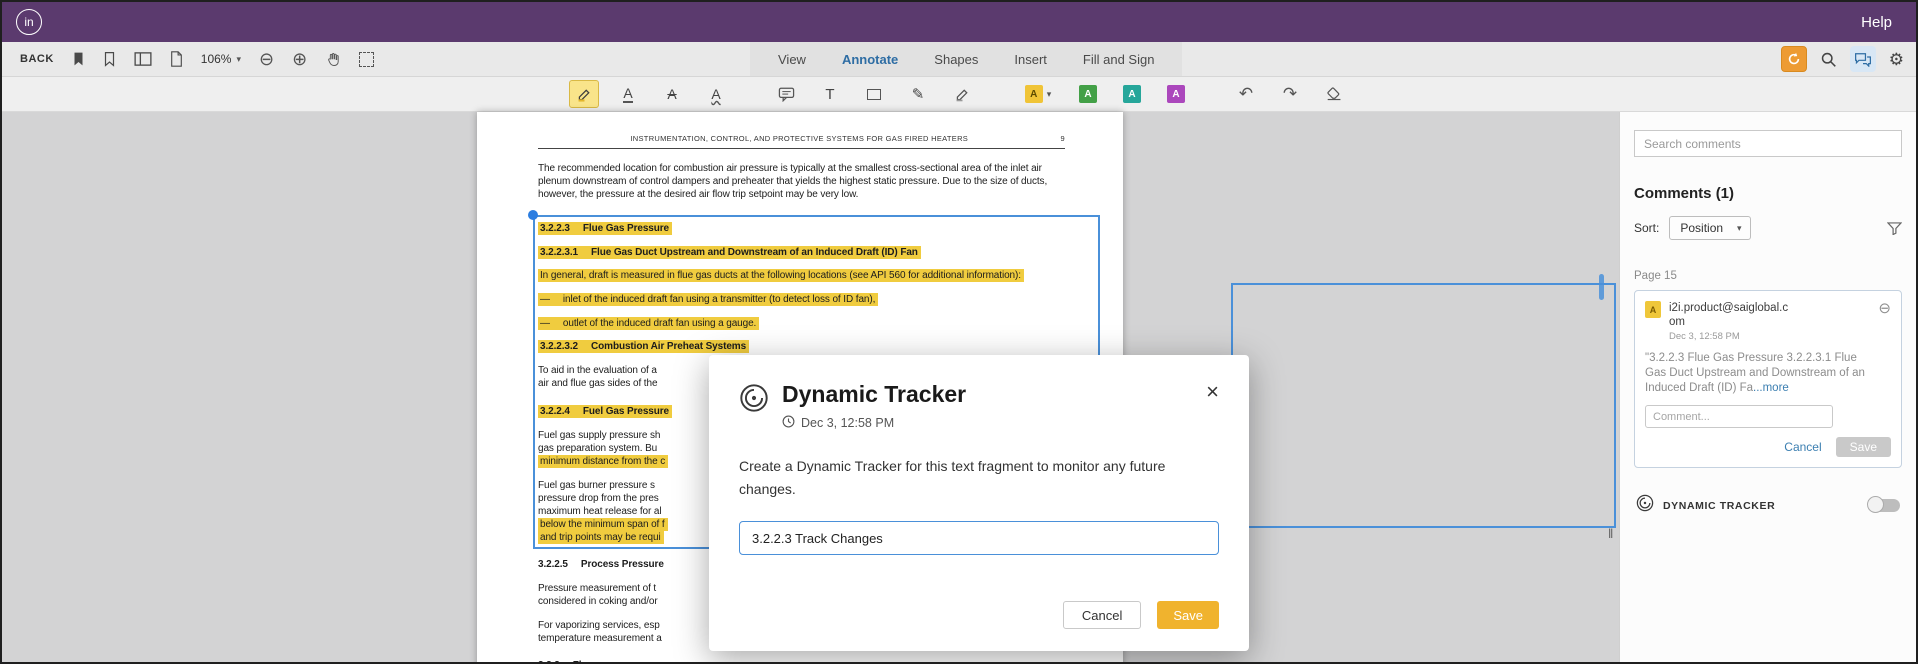  What do you see at coordinates (1862, 59) in the screenshot?
I see `comments-panel-icon` at bounding box center [1862, 59].